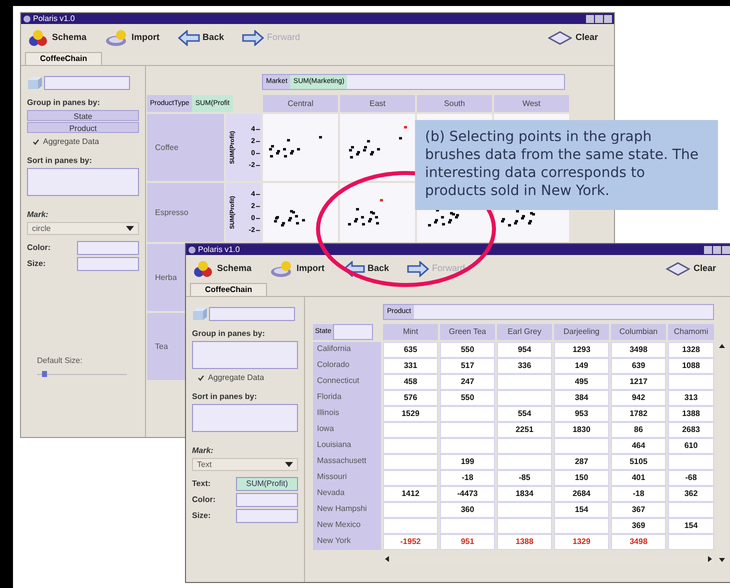 This screenshot has width=730, height=588. What do you see at coordinates (638, 382) in the screenshot?
I see `table-cell: 1217` at bounding box center [638, 382].